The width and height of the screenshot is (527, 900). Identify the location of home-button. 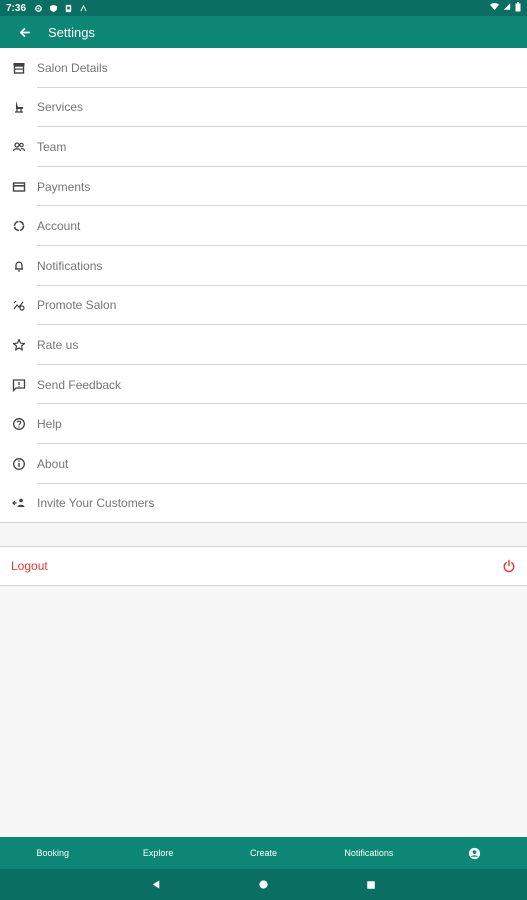
(264, 885).